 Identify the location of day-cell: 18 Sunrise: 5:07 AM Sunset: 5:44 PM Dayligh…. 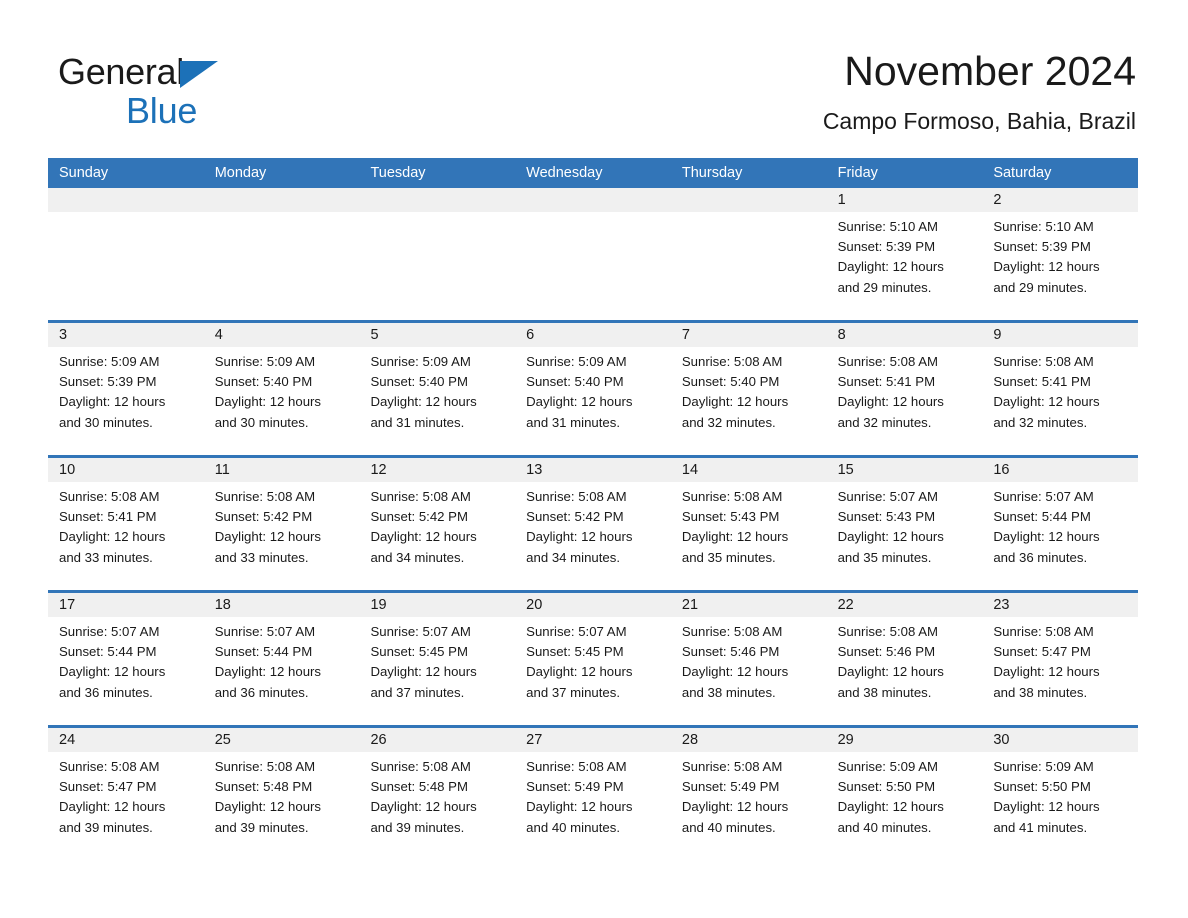
(281, 659).